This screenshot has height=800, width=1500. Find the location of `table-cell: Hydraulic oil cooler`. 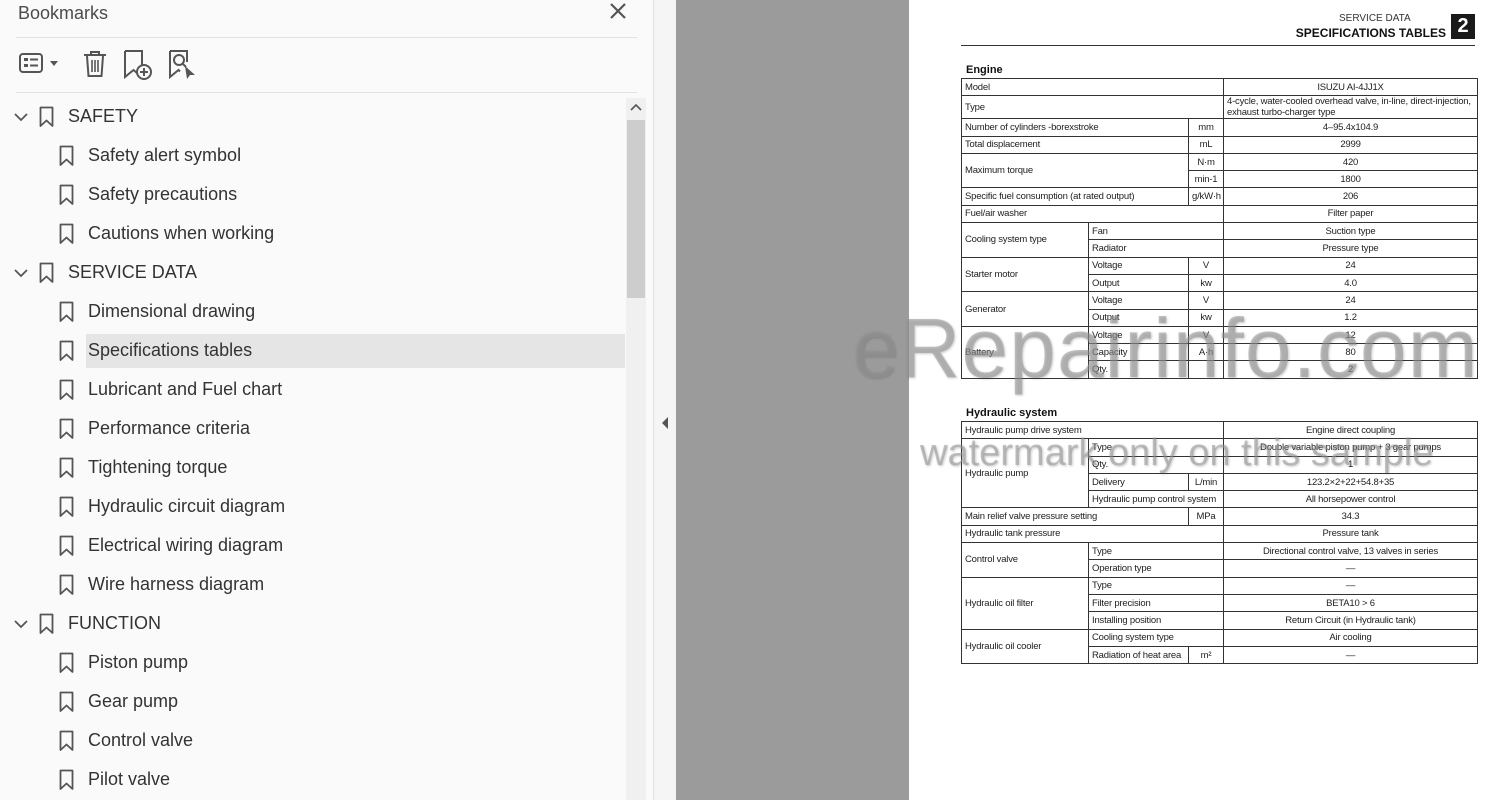

table-cell: Hydraulic oil cooler is located at coordinates (1025, 646).